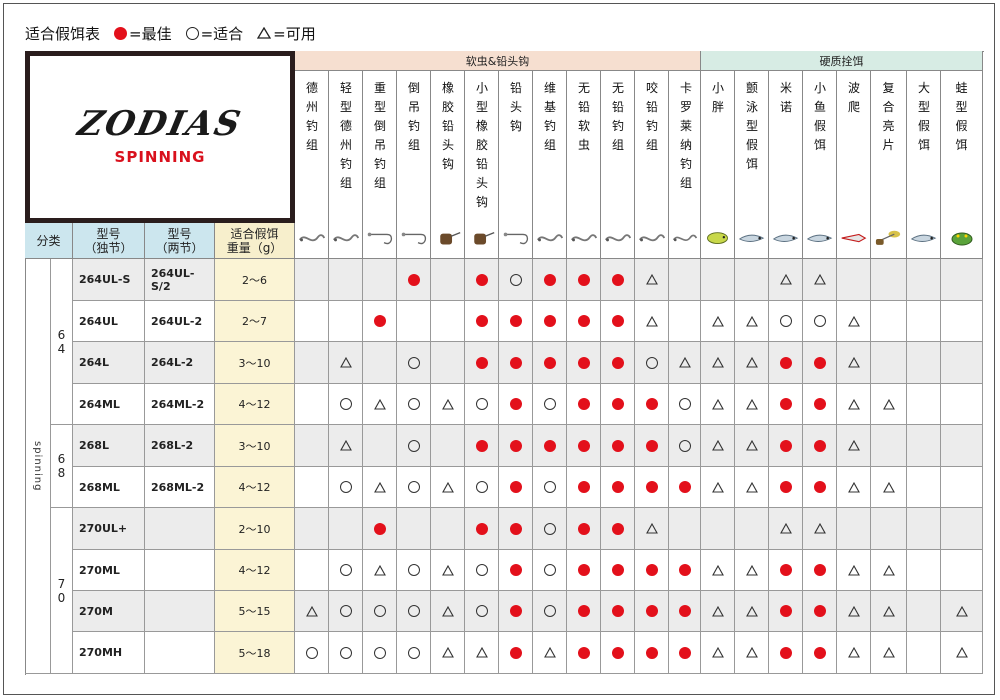  Describe the element at coordinates (617, 239) in the screenshot. I see `no-sinker-rig-icon` at that location.